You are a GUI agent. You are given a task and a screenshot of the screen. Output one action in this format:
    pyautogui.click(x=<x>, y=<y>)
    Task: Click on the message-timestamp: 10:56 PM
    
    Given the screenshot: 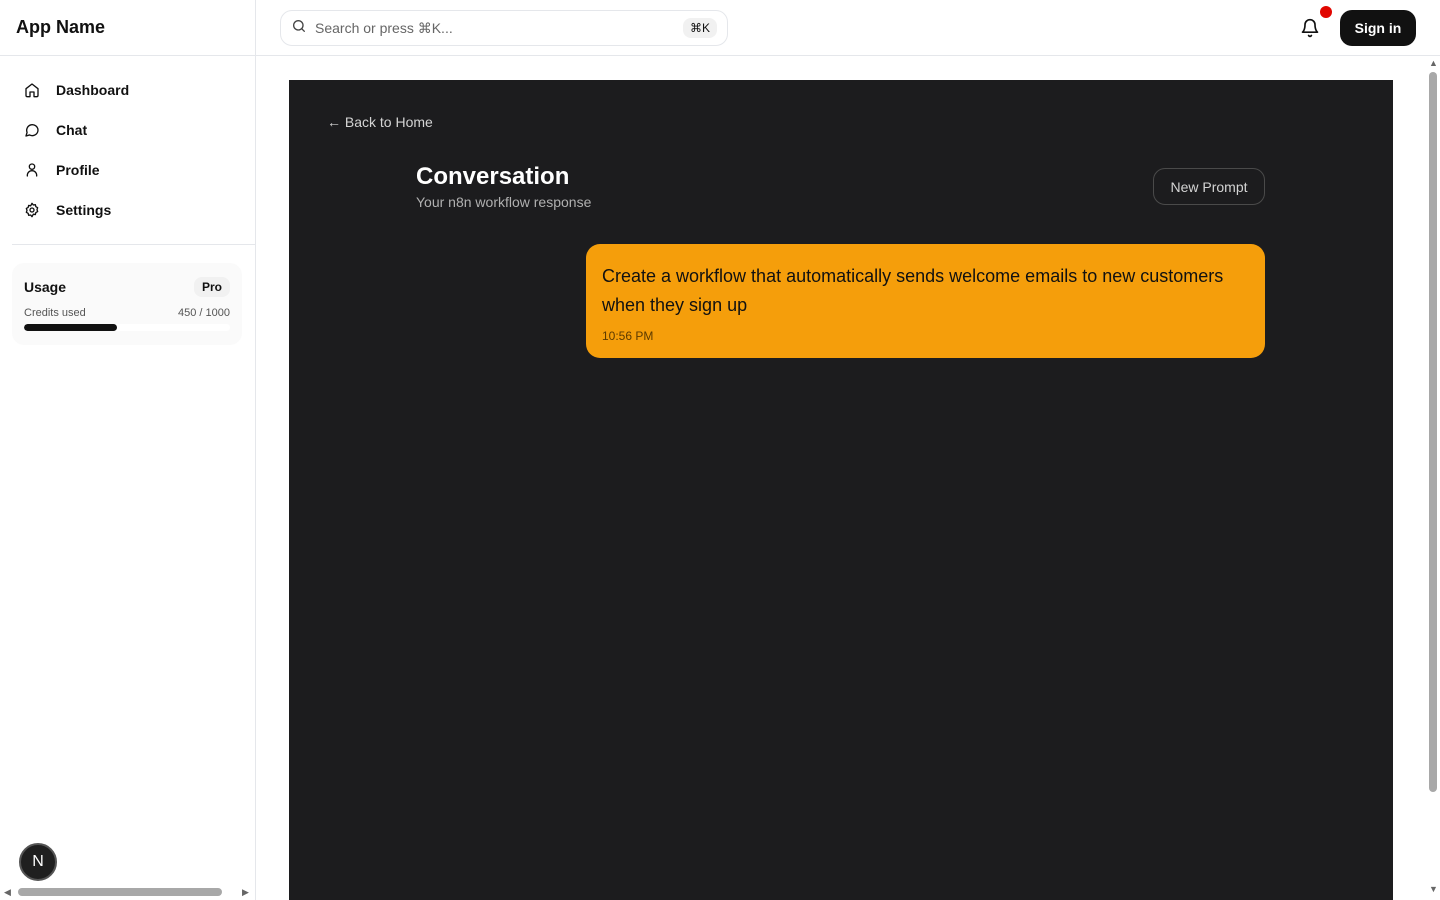 What is the action you would take?
    pyautogui.click(x=628, y=336)
    